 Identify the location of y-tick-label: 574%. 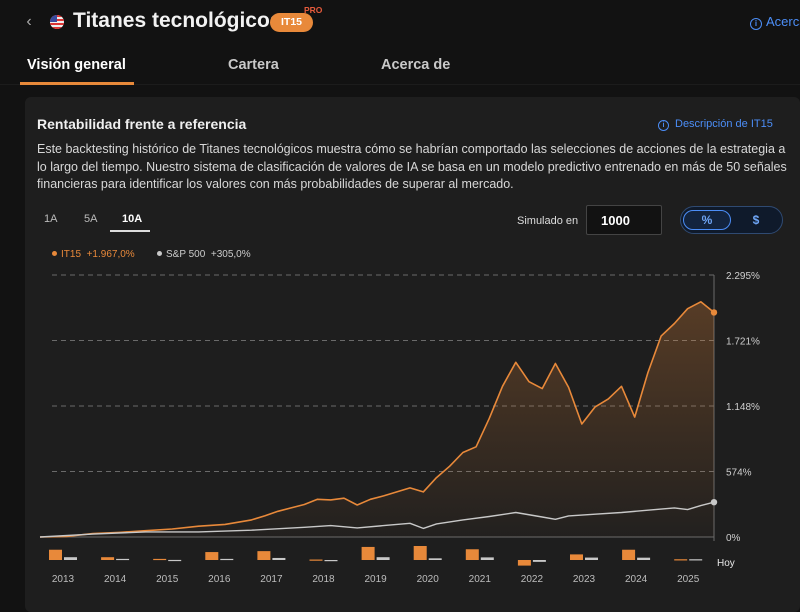
(739, 473).